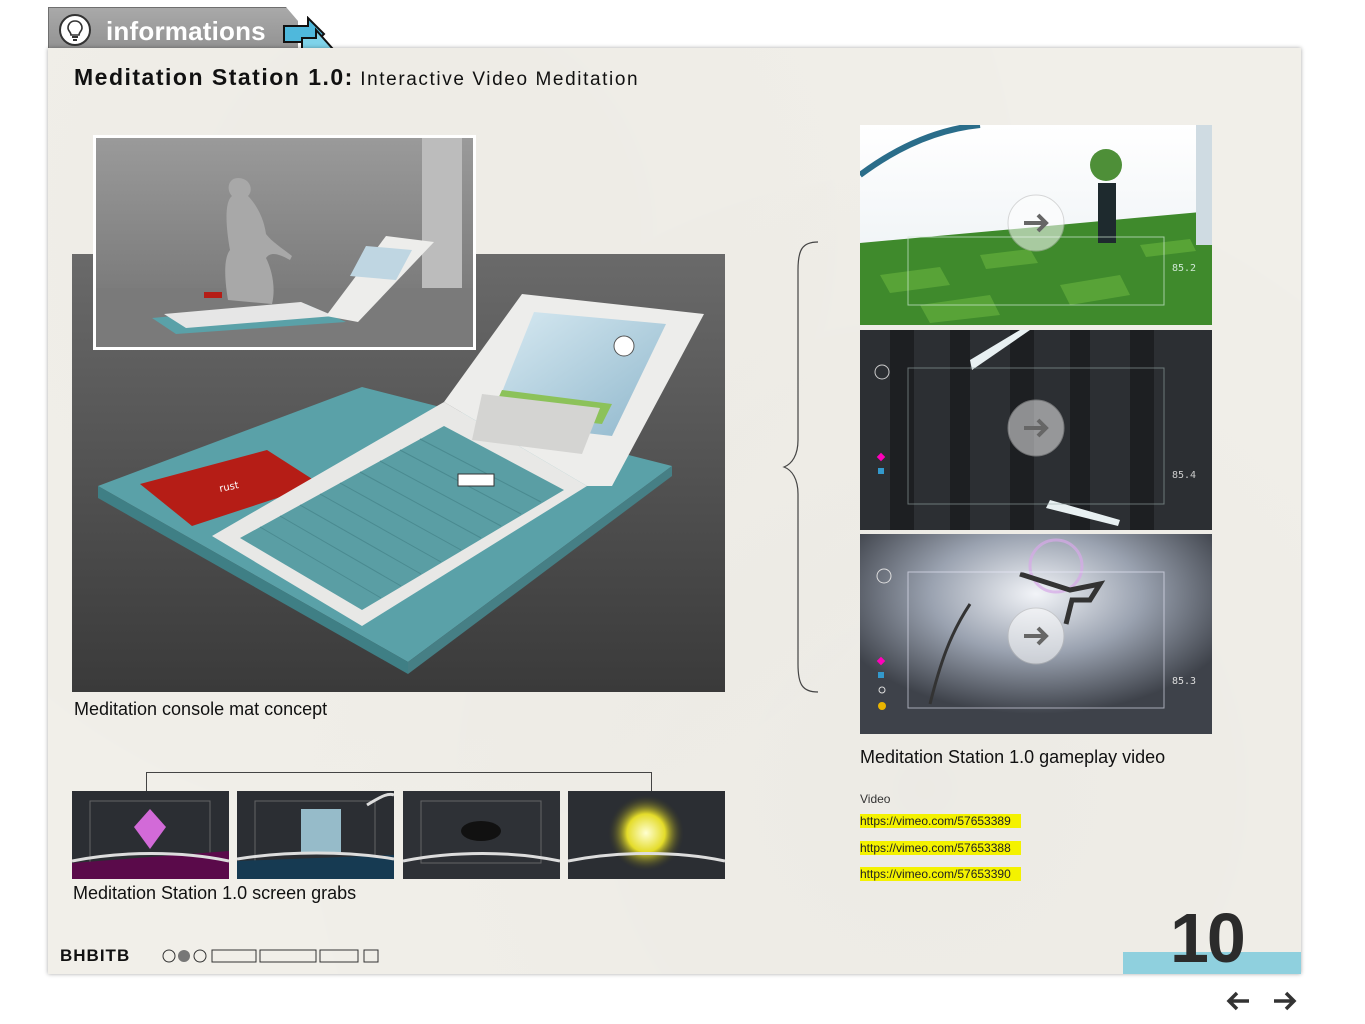 This screenshot has height=1024, width=1365. What do you see at coordinates (1184, 268) in the screenshot?
I see `frame-readout: 85.2` at bounding box center [1184, 268].